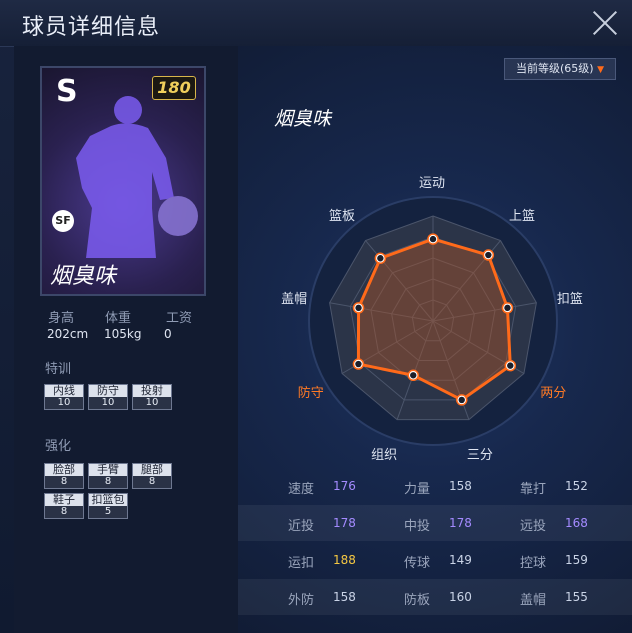 This screenshot has height=633, width=632. Describe the element at coordinates (533, 563) in the screenshot. I see `stat-label: 控球` at that location.